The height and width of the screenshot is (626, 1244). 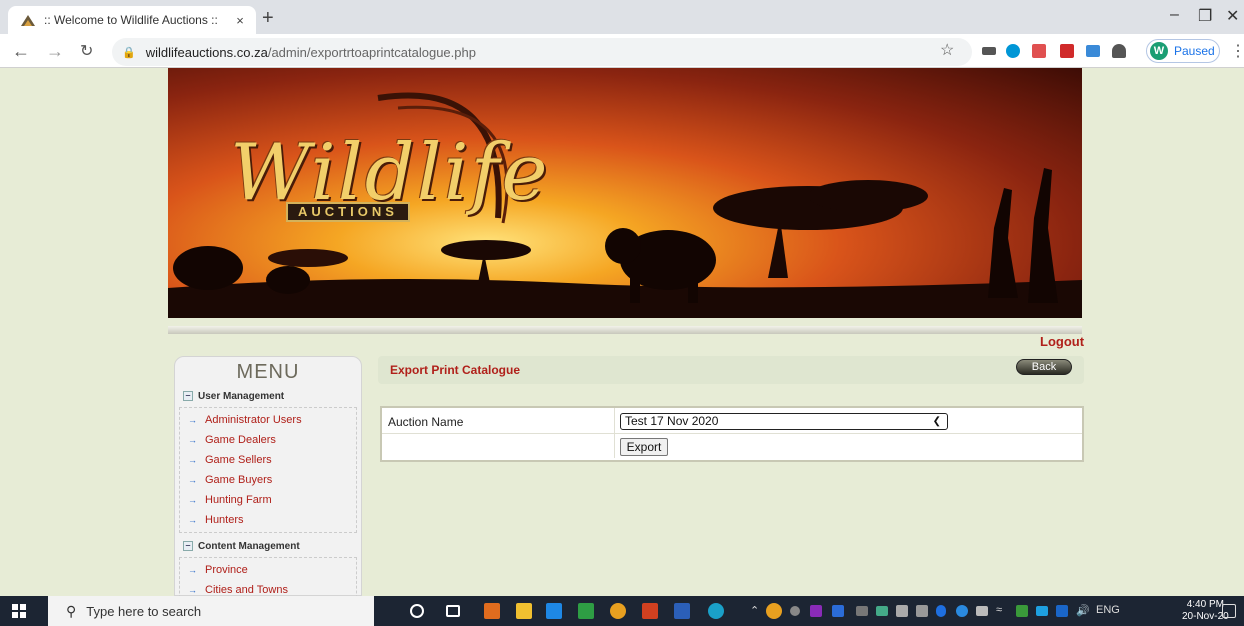 I want to click on menu-item-game-dealers: → Game Dealers, so click(x=268, y=440).